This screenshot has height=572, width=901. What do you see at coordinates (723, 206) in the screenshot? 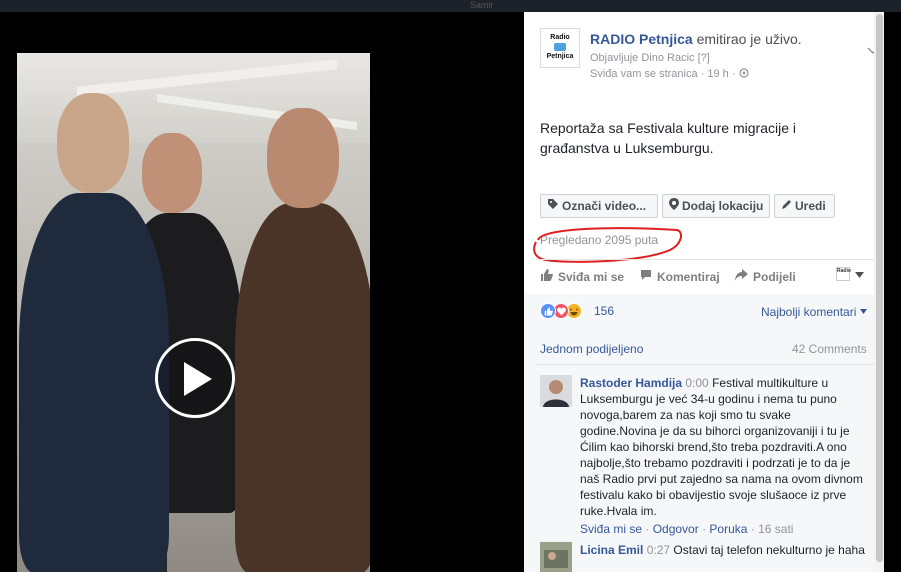
I see `add-location-label: Dodaj lokaciju` at bounding box center [723, 206].